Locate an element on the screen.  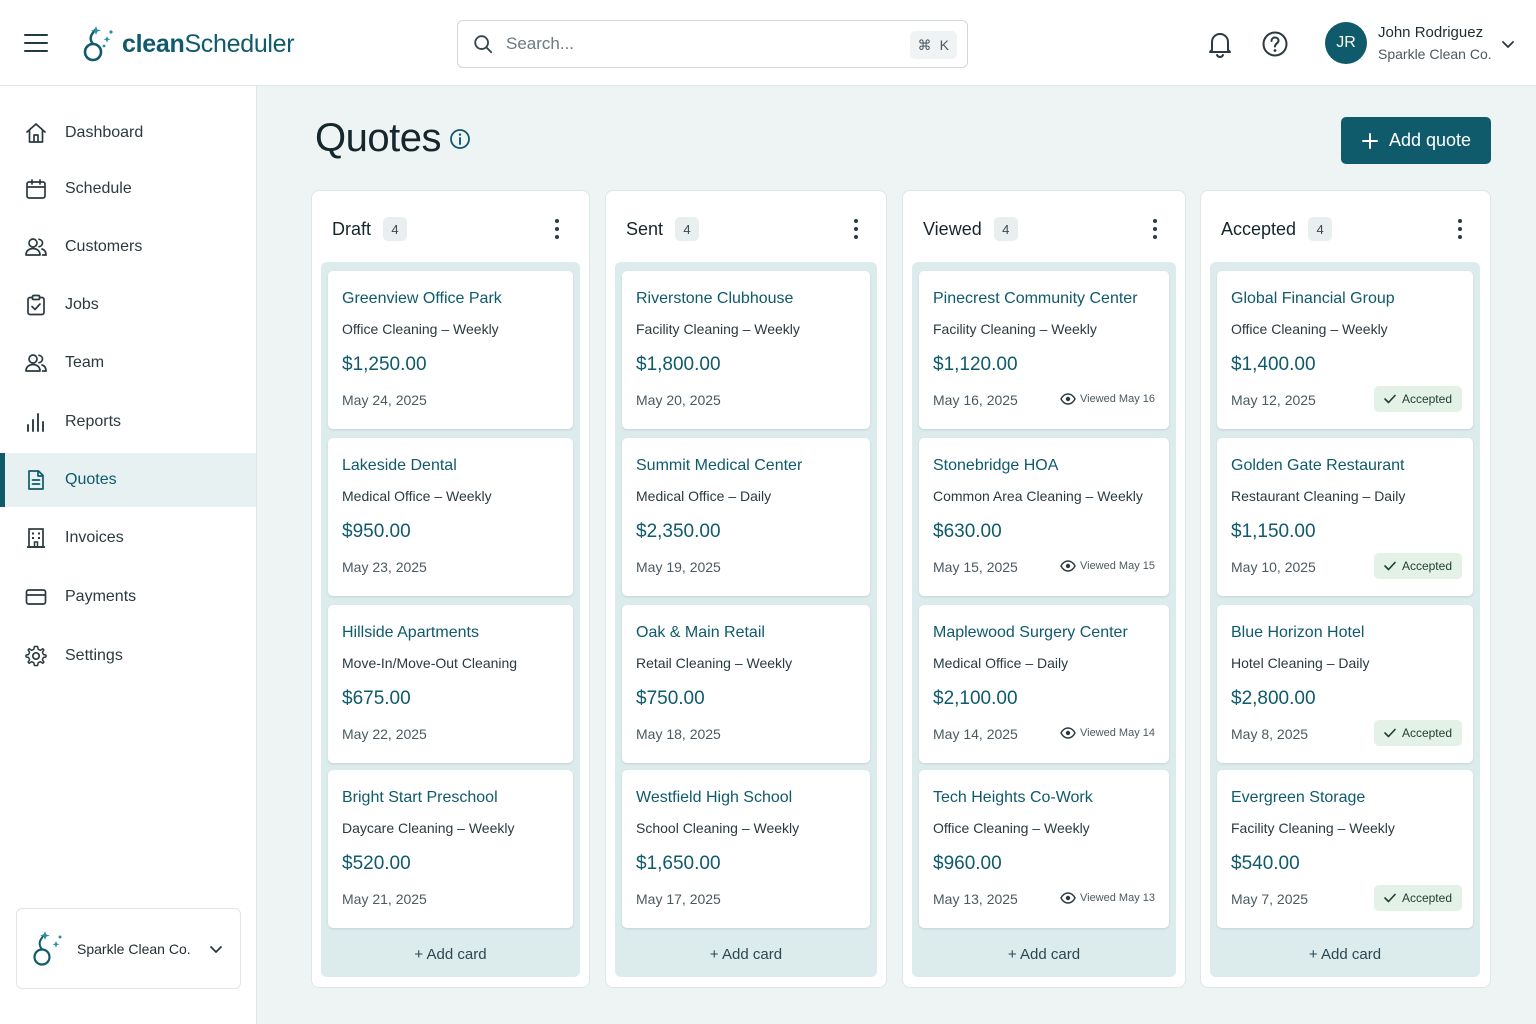
sidebar-item-label: Settings is located at coordinates (94, 655).